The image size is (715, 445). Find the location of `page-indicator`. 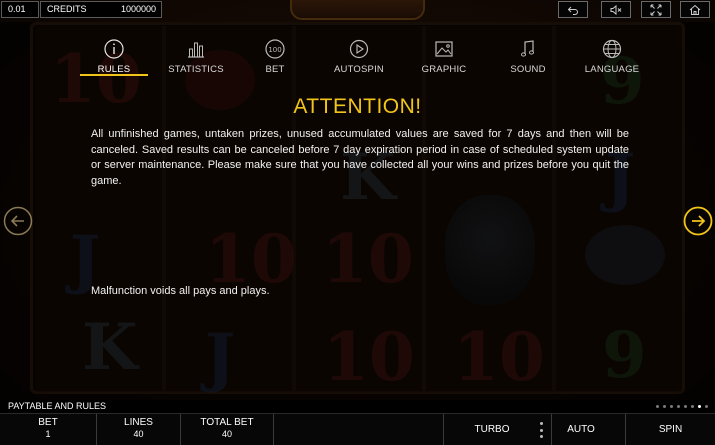

page-indicator is located at coordinates (682, 406).